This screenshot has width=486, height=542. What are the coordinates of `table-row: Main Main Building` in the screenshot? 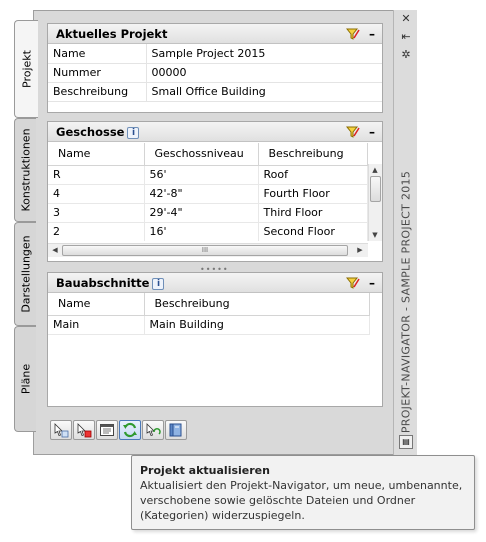 It's located at (209, 325).